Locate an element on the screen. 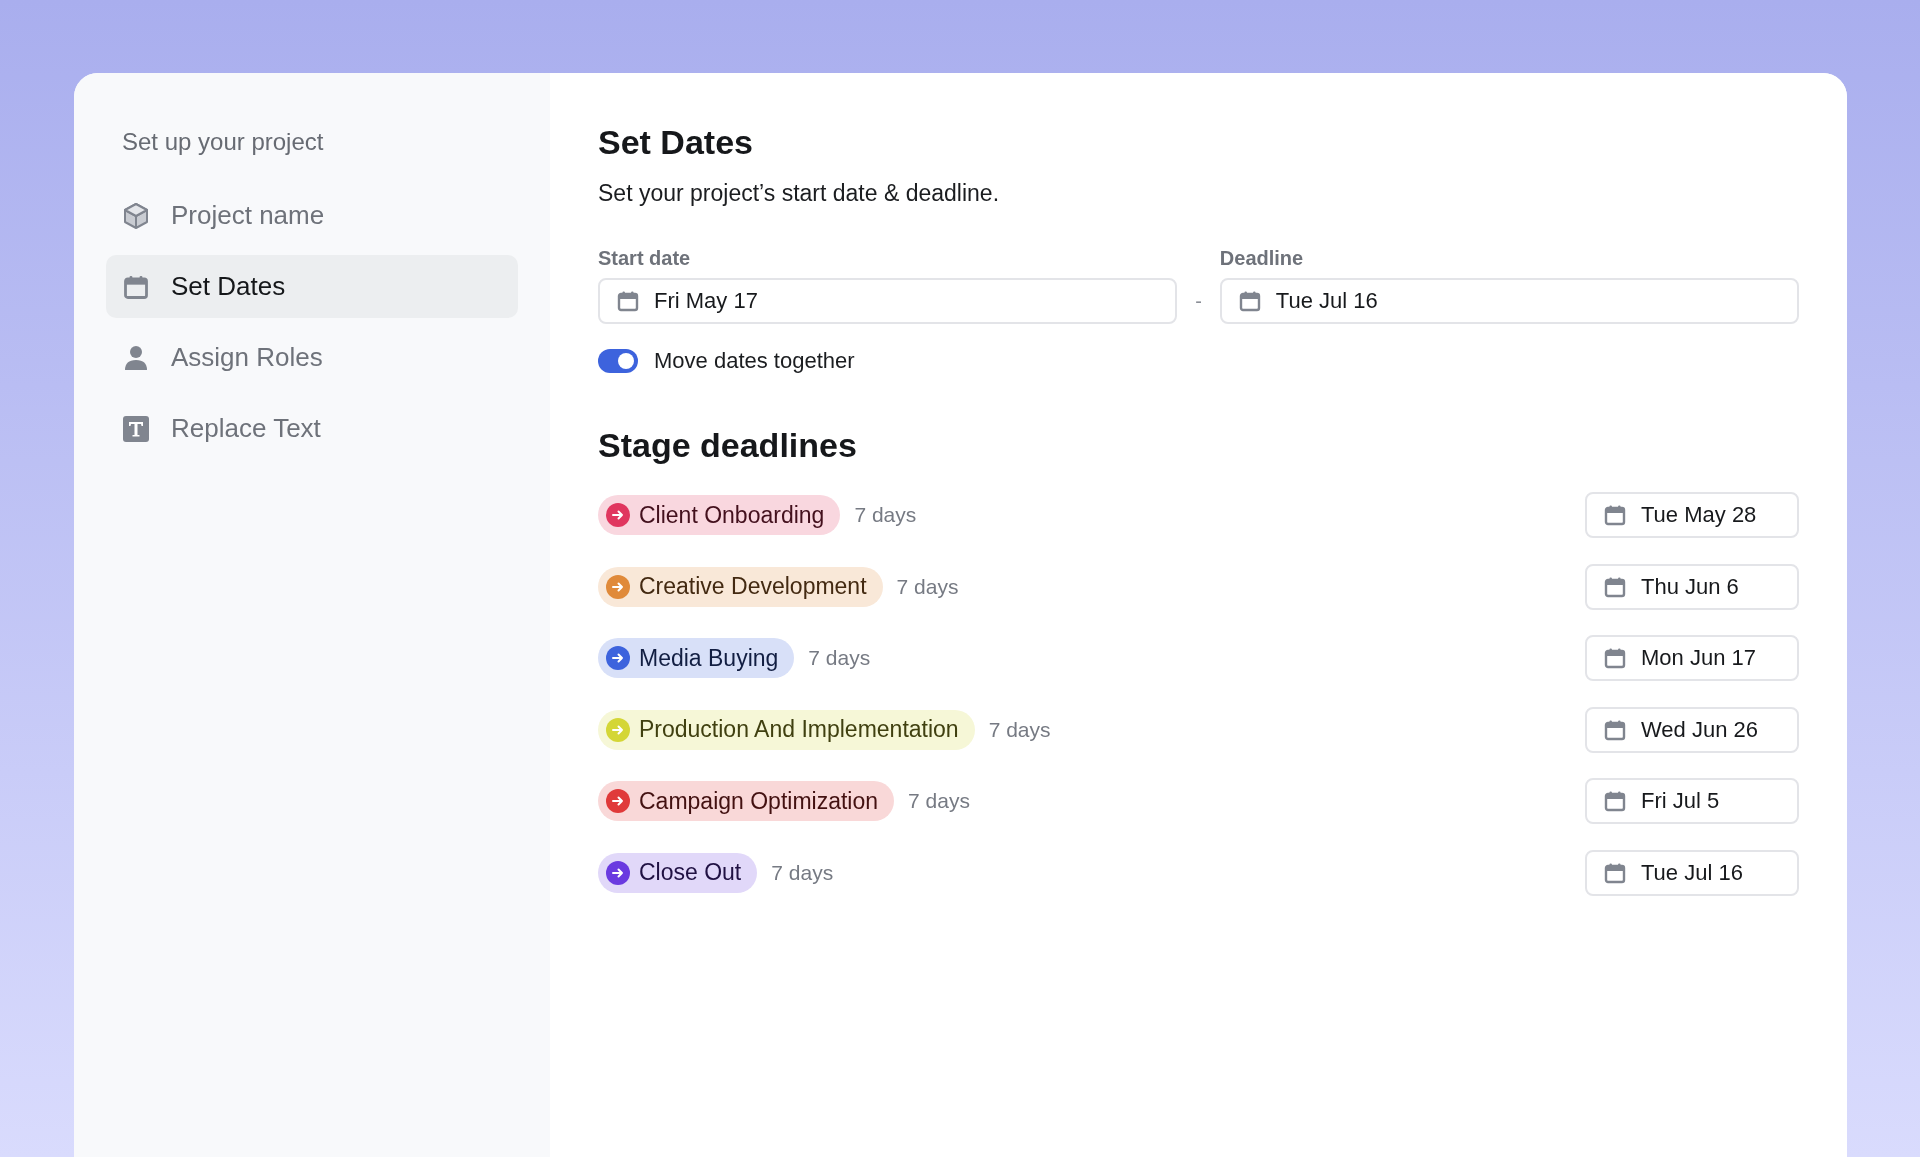 This screenshot has width=1920, height=1157. date-button: Fri Jul 5 is located at coordinates (1692, 801).